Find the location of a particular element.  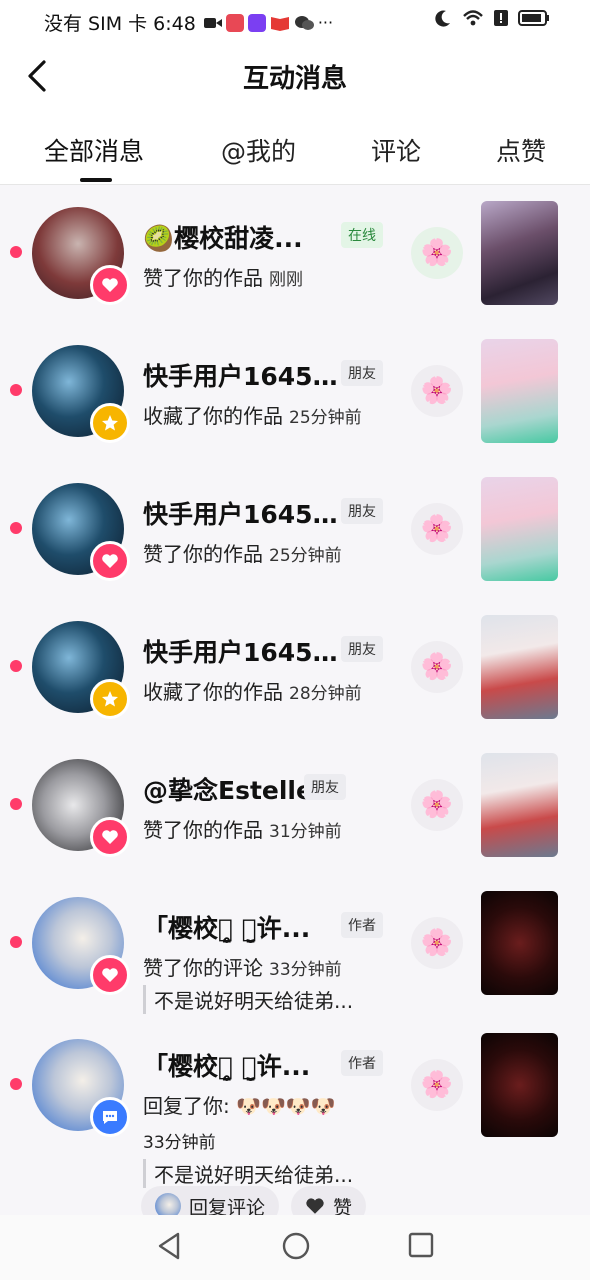

message-action: 赞了你的作品 刚刚 is located at coordinates (223, 278).